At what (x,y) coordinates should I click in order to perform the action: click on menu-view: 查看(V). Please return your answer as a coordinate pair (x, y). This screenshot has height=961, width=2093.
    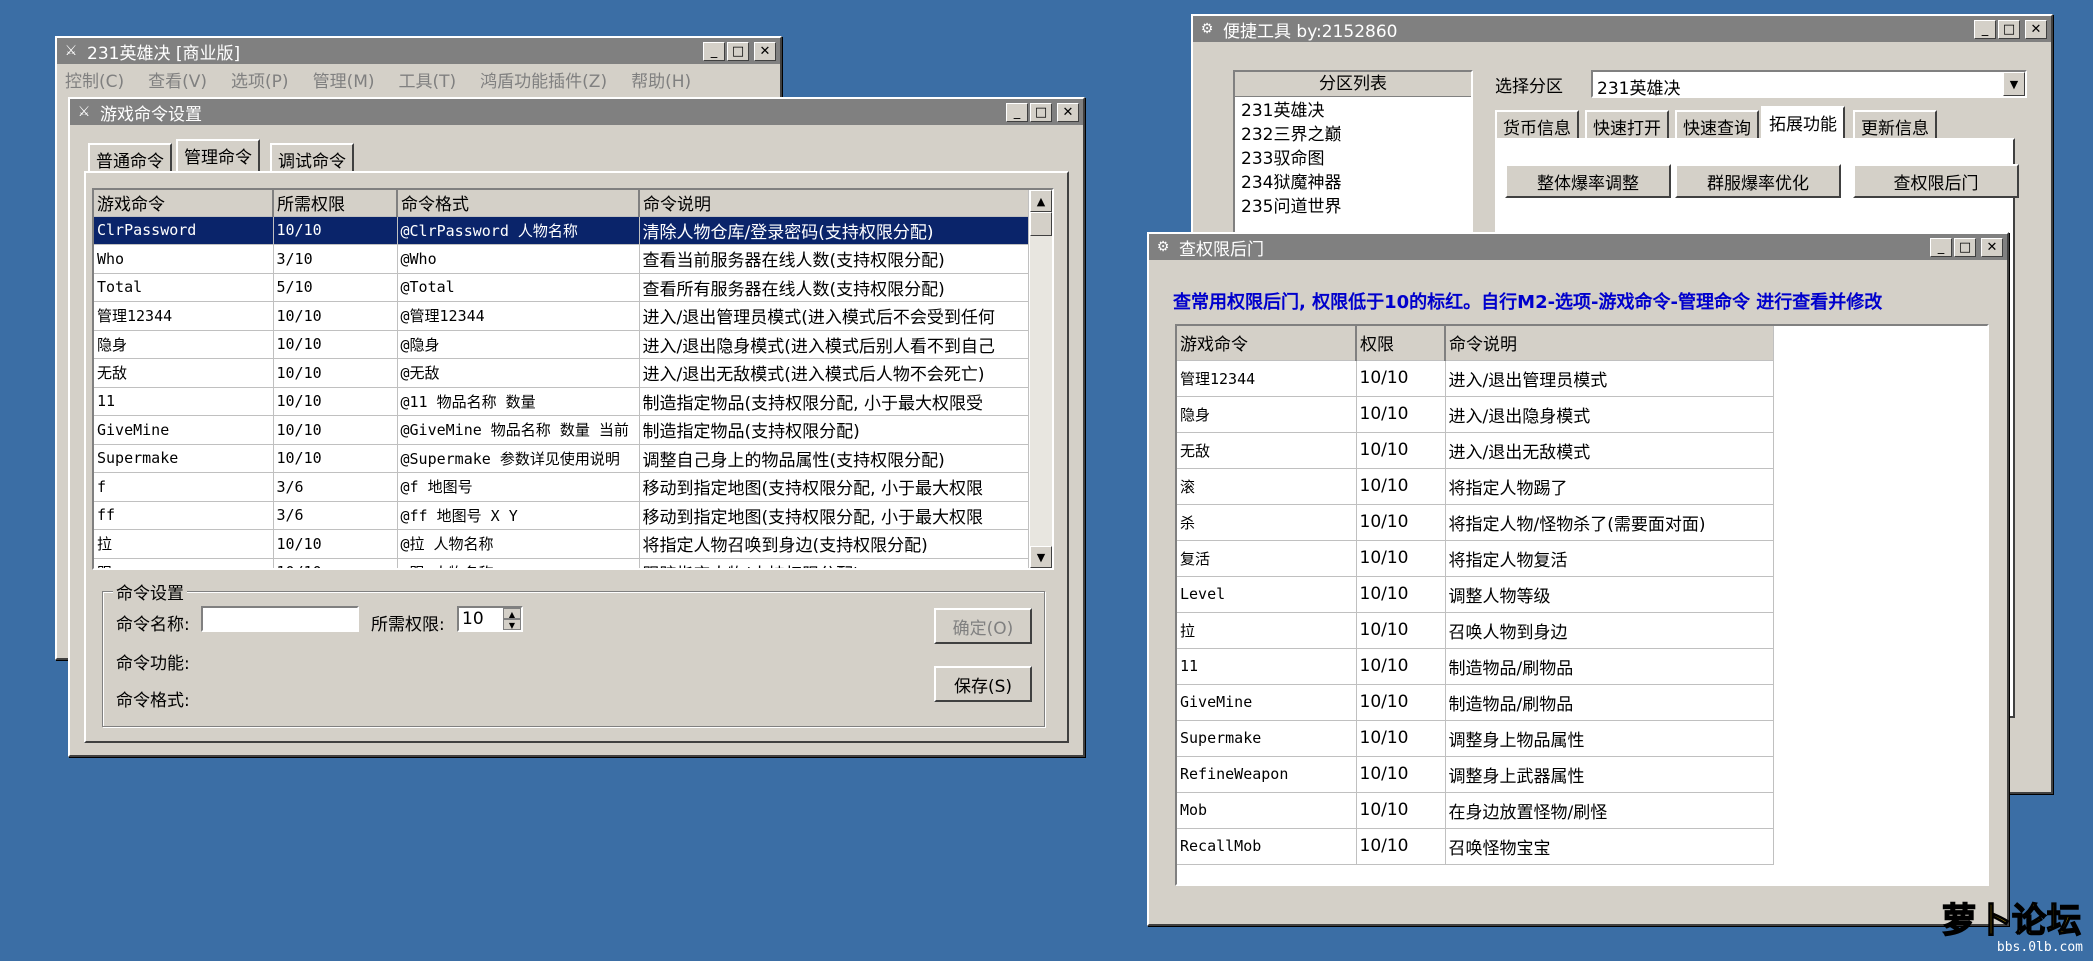
    Looking at the image, I should click on (177, 79).